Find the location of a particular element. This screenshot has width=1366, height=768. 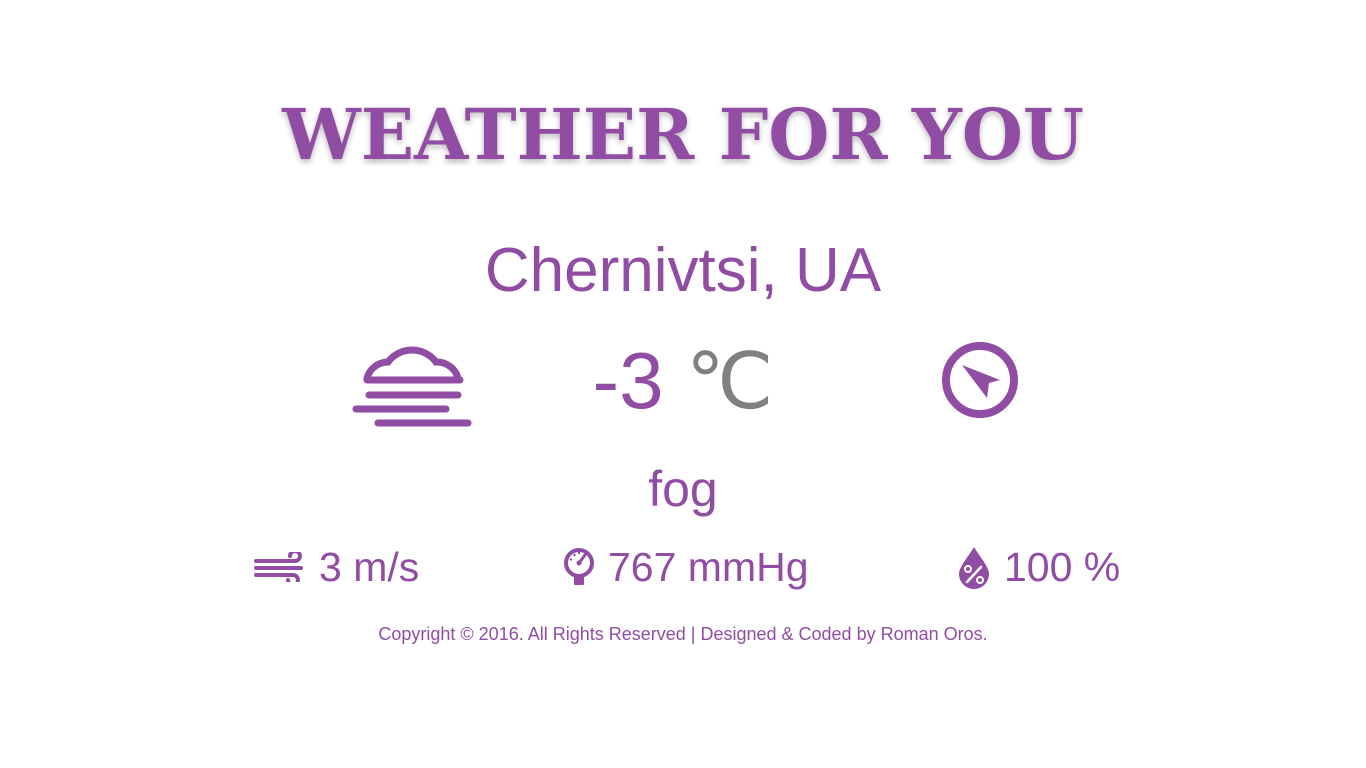

weather-description: fog is located at coordinates (683, 489).